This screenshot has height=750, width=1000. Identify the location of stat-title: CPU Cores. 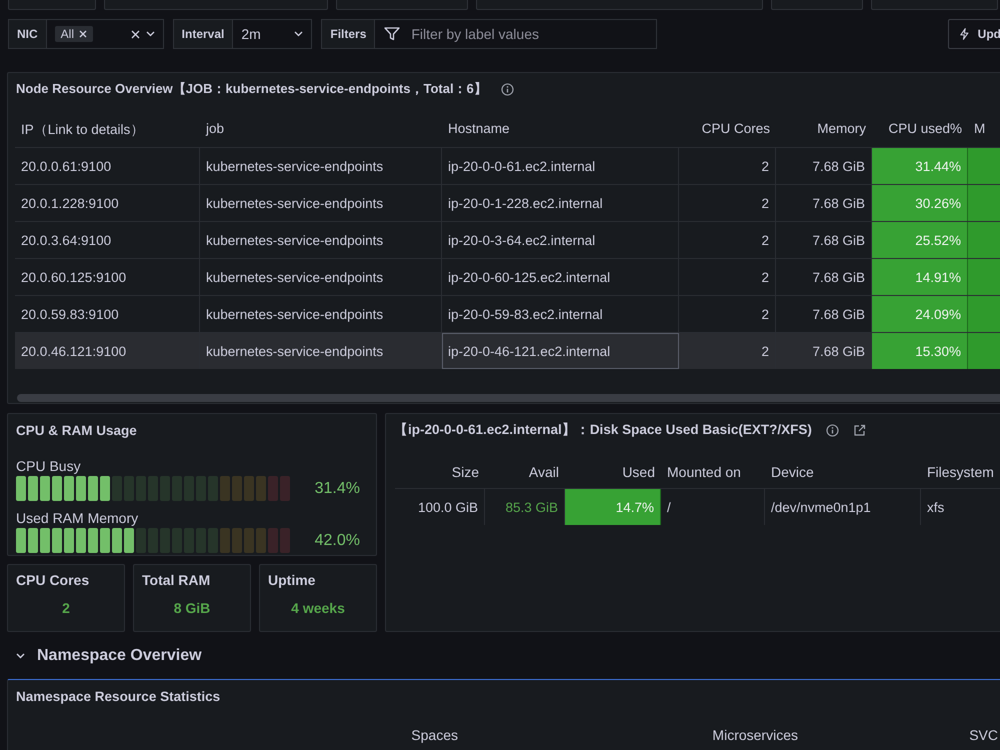
(53, 580).